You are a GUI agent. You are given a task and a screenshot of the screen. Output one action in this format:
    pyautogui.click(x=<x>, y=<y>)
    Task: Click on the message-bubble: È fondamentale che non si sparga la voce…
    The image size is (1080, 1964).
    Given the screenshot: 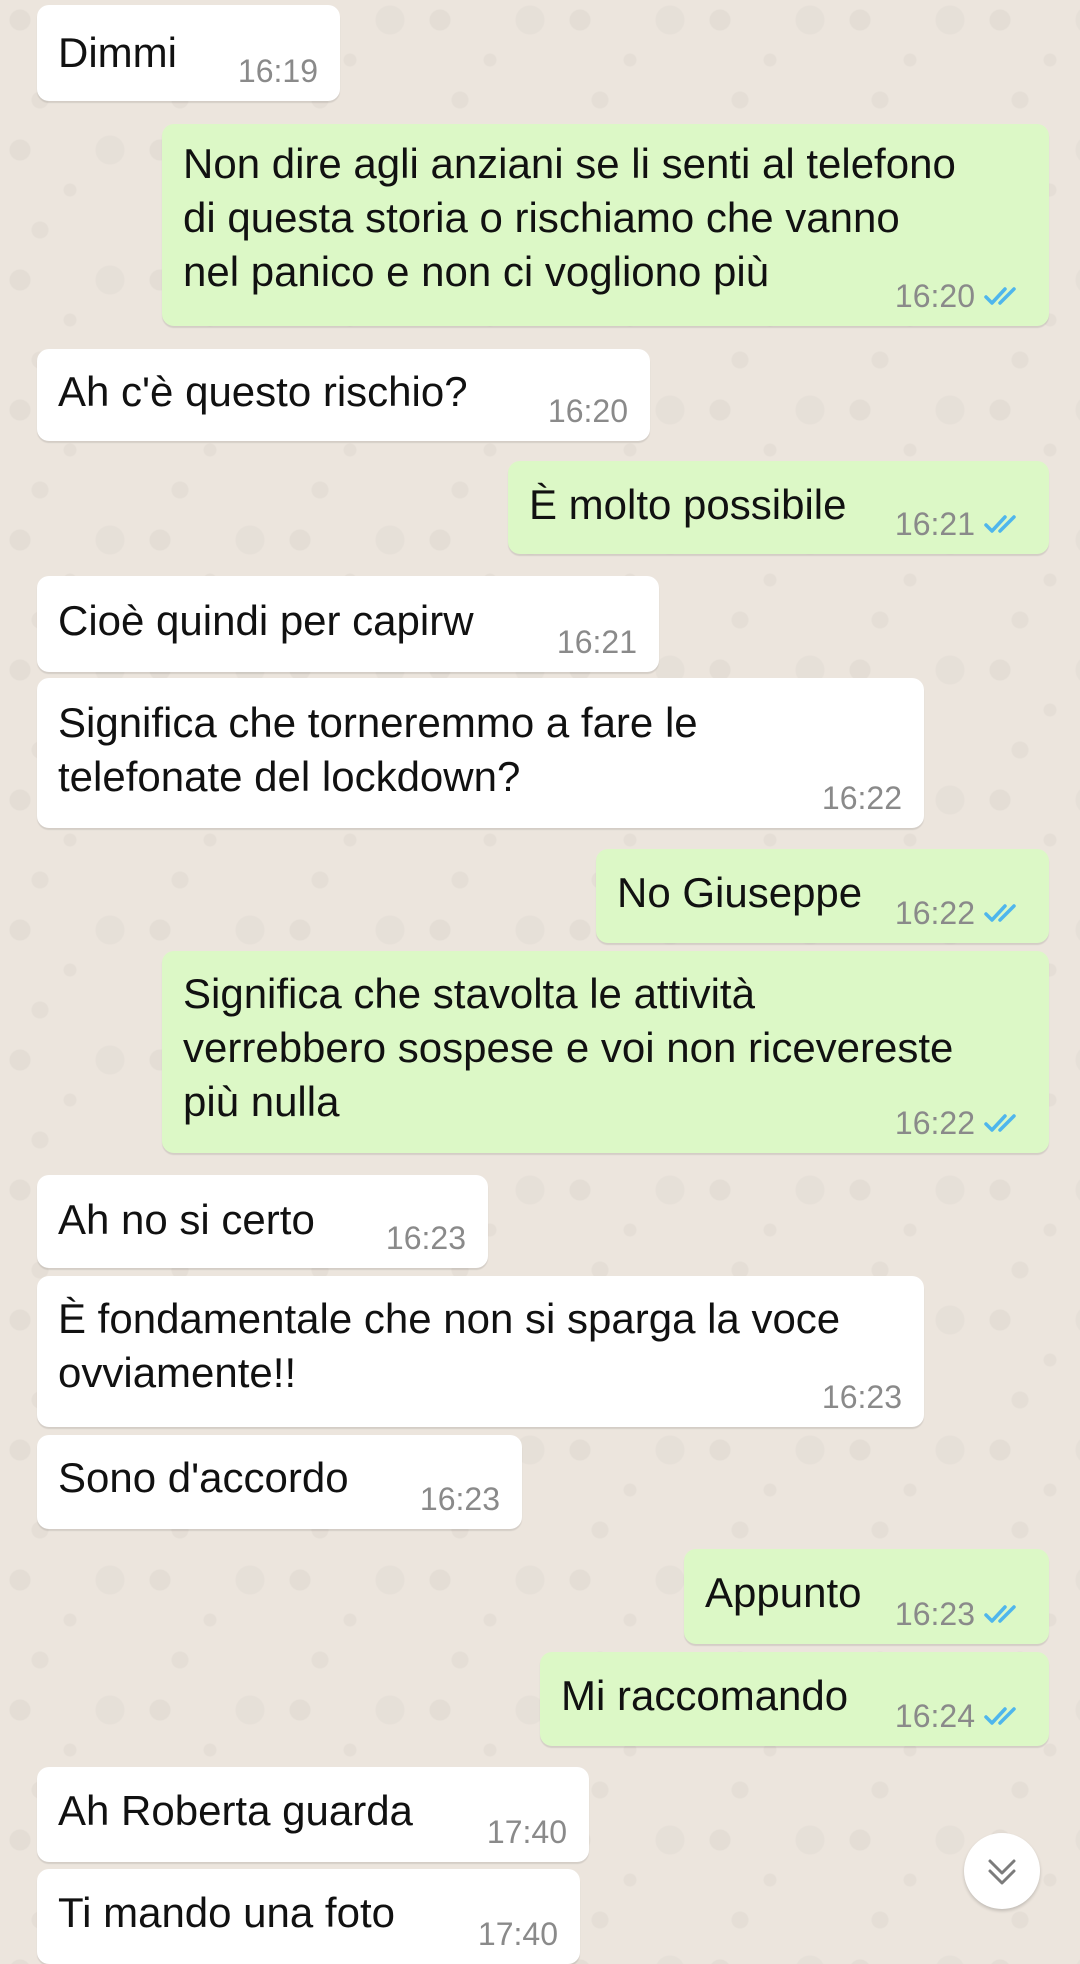 What is the action you would take?
    pyautogui.click(x=480, y=1351)
    